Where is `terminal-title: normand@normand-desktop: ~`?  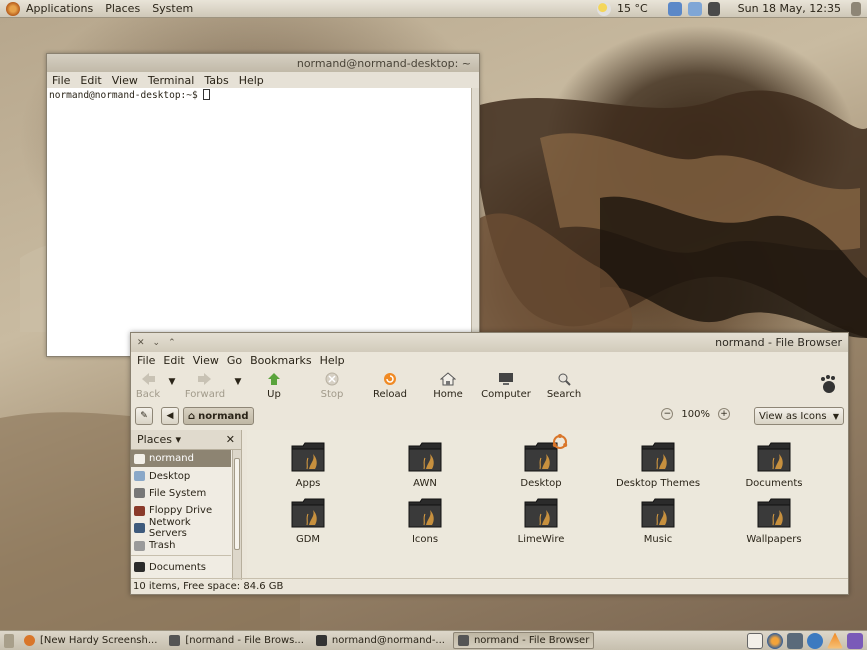 terminal-title: normand@normand-desktop: ~ is located at coordinates (383, 63).